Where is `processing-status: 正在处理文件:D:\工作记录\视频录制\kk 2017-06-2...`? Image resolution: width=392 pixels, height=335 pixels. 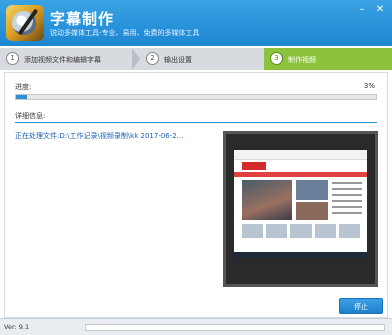
processing-status: 正在处理文件:D:\工作记录\视频录制\kk 2017-06-2... is located at coordinates (99, 136).